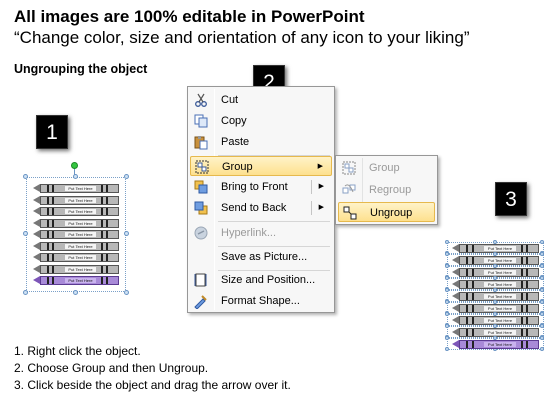  Describe the element at coordinates (511, 199) in the screenshot. I see `step-badge-3: 3` at that location.